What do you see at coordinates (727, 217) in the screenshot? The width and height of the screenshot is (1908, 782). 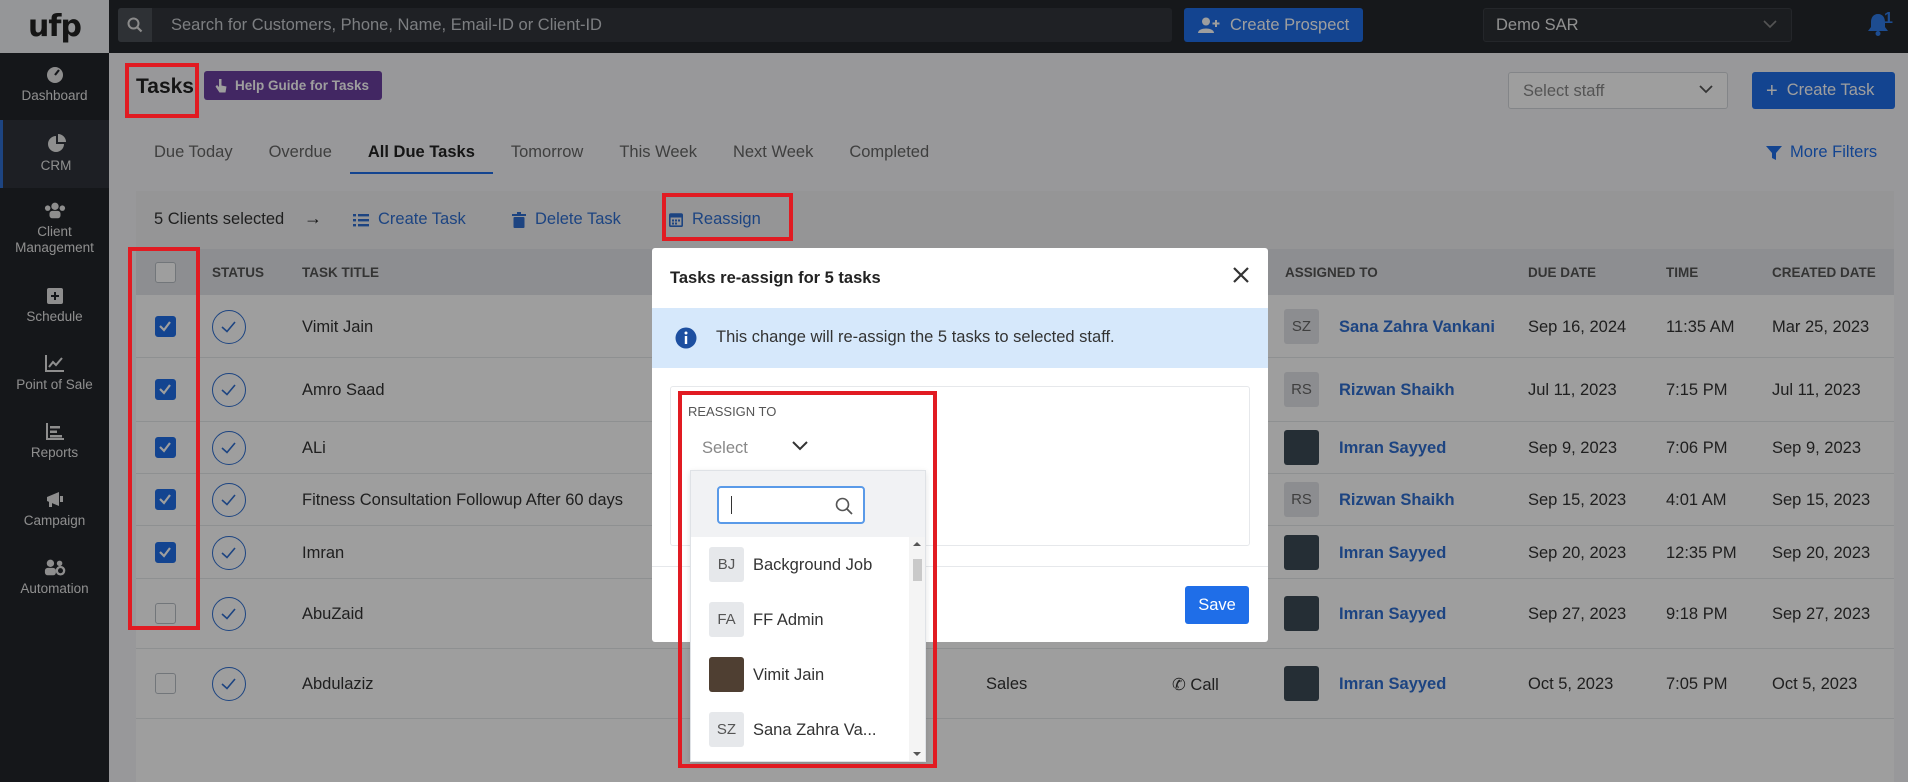 I see `highlight-reassign-action` at bounding box center [727, 217].